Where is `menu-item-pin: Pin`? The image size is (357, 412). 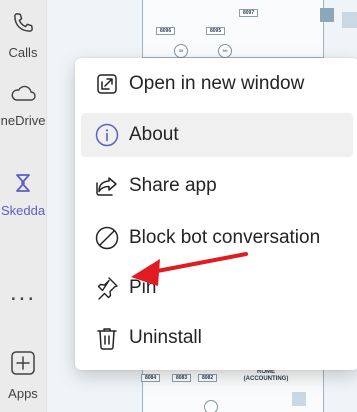
menu-item-pin: Pin is located at coordinates (217, 288).